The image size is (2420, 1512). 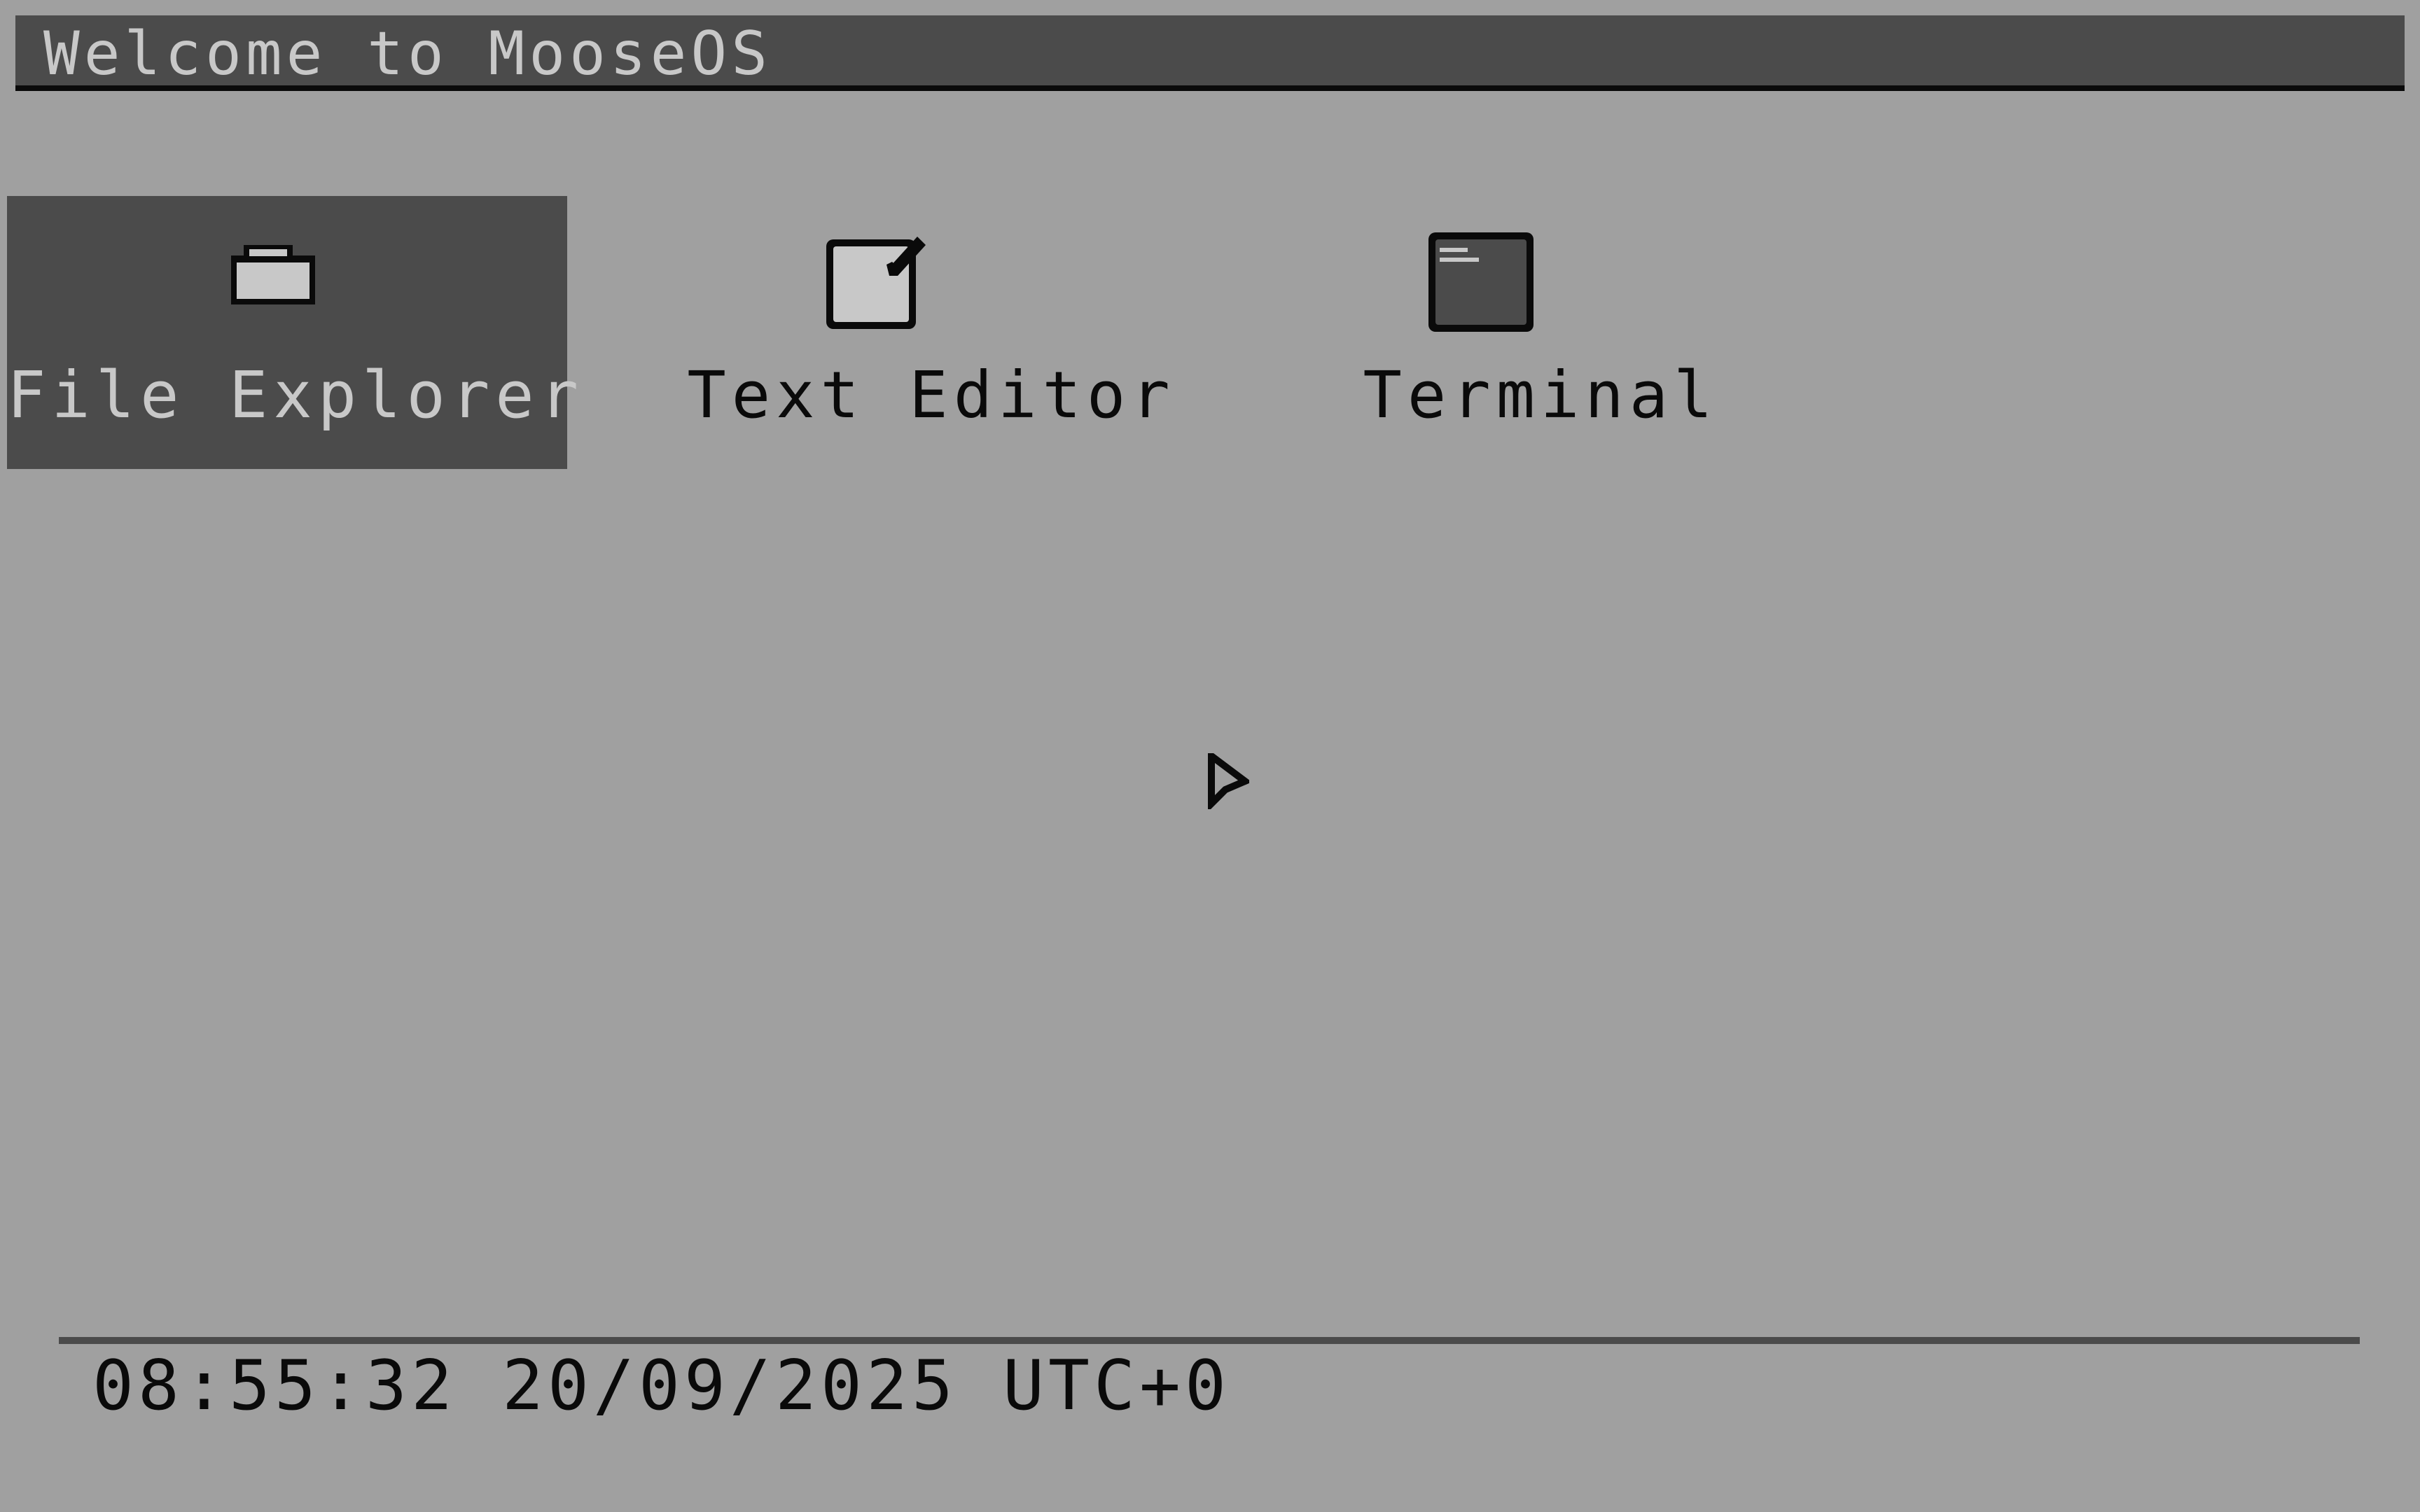 What do you see at coordinates (931, 395) in the screenshot?
I see `desktop-icon-label: Text Editor` at bounding box center [931, 395].